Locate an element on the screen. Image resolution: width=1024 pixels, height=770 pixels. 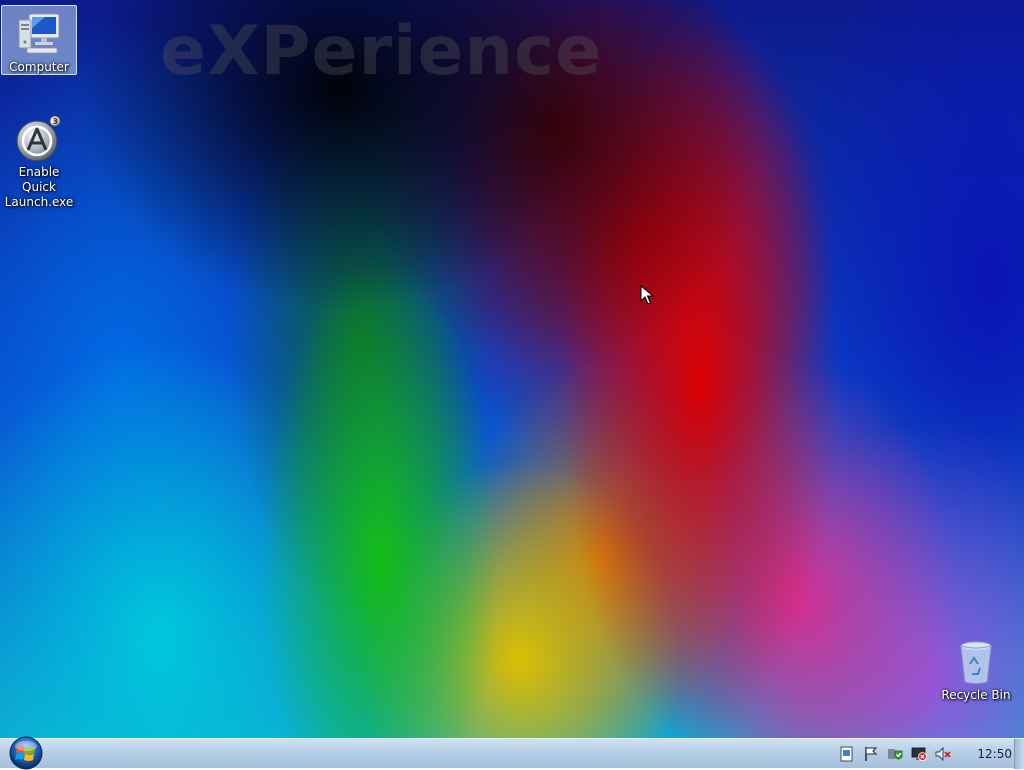
desktop-icon-label: Computer is located at coordinates (39, 67).